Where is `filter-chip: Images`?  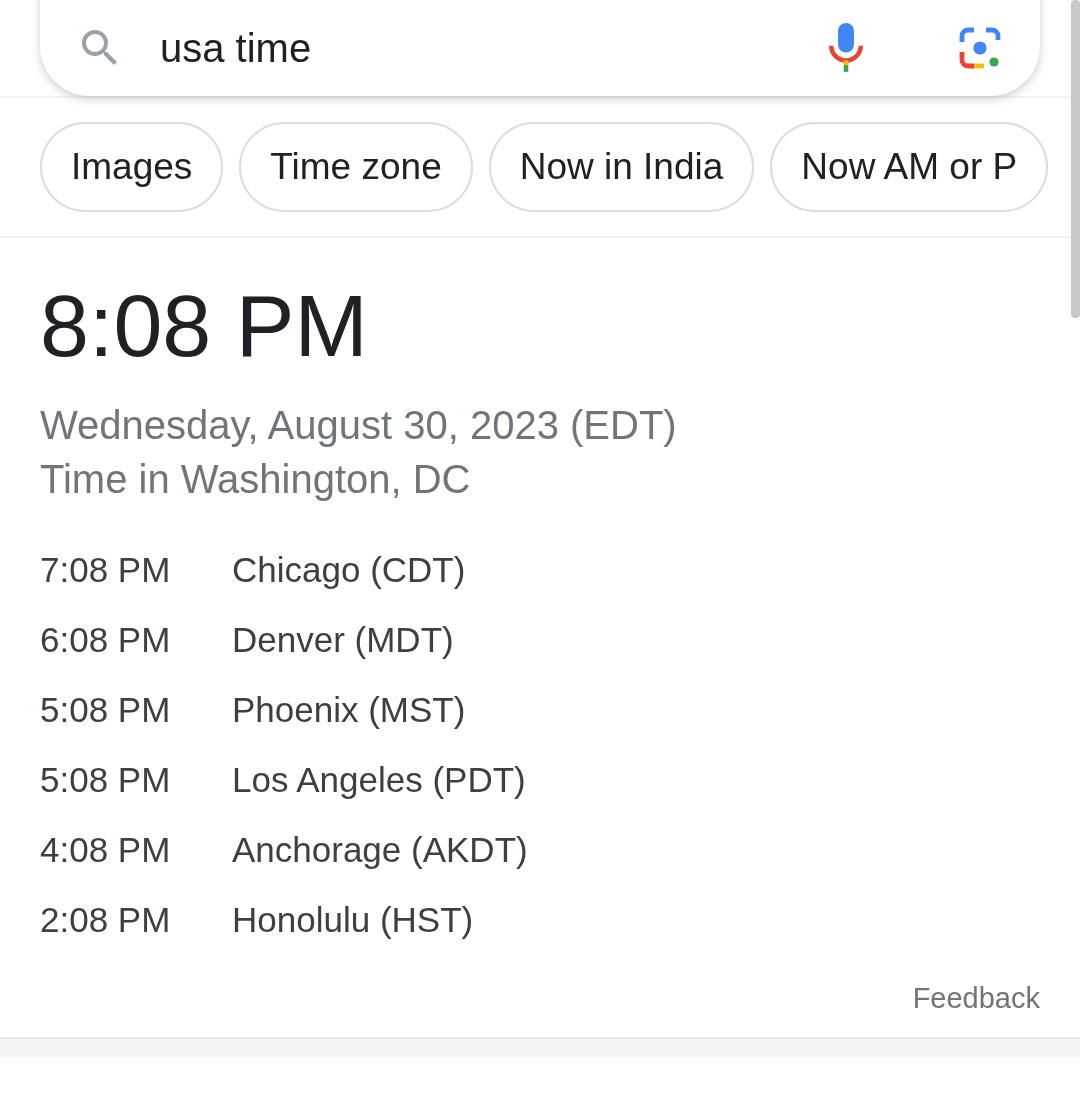 filter-chip: Images is located at coordinates (132, 167).